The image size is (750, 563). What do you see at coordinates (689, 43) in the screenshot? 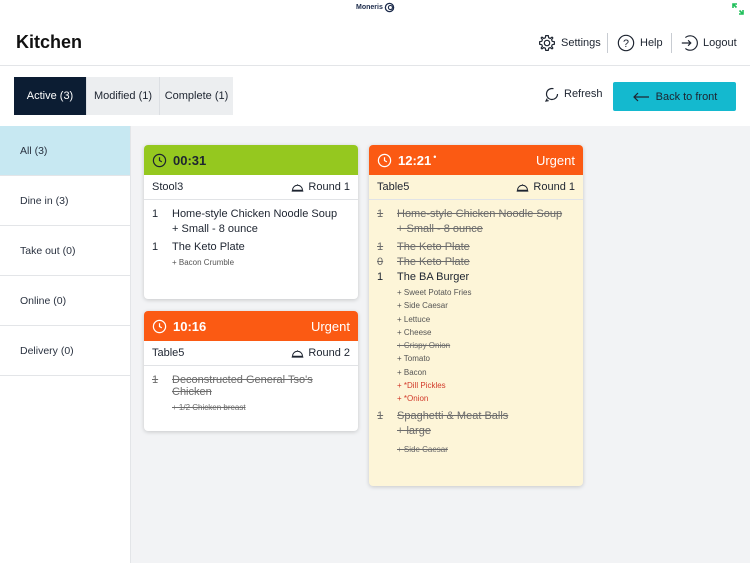
I see `logout-icon` at bounding box center [689, 43].